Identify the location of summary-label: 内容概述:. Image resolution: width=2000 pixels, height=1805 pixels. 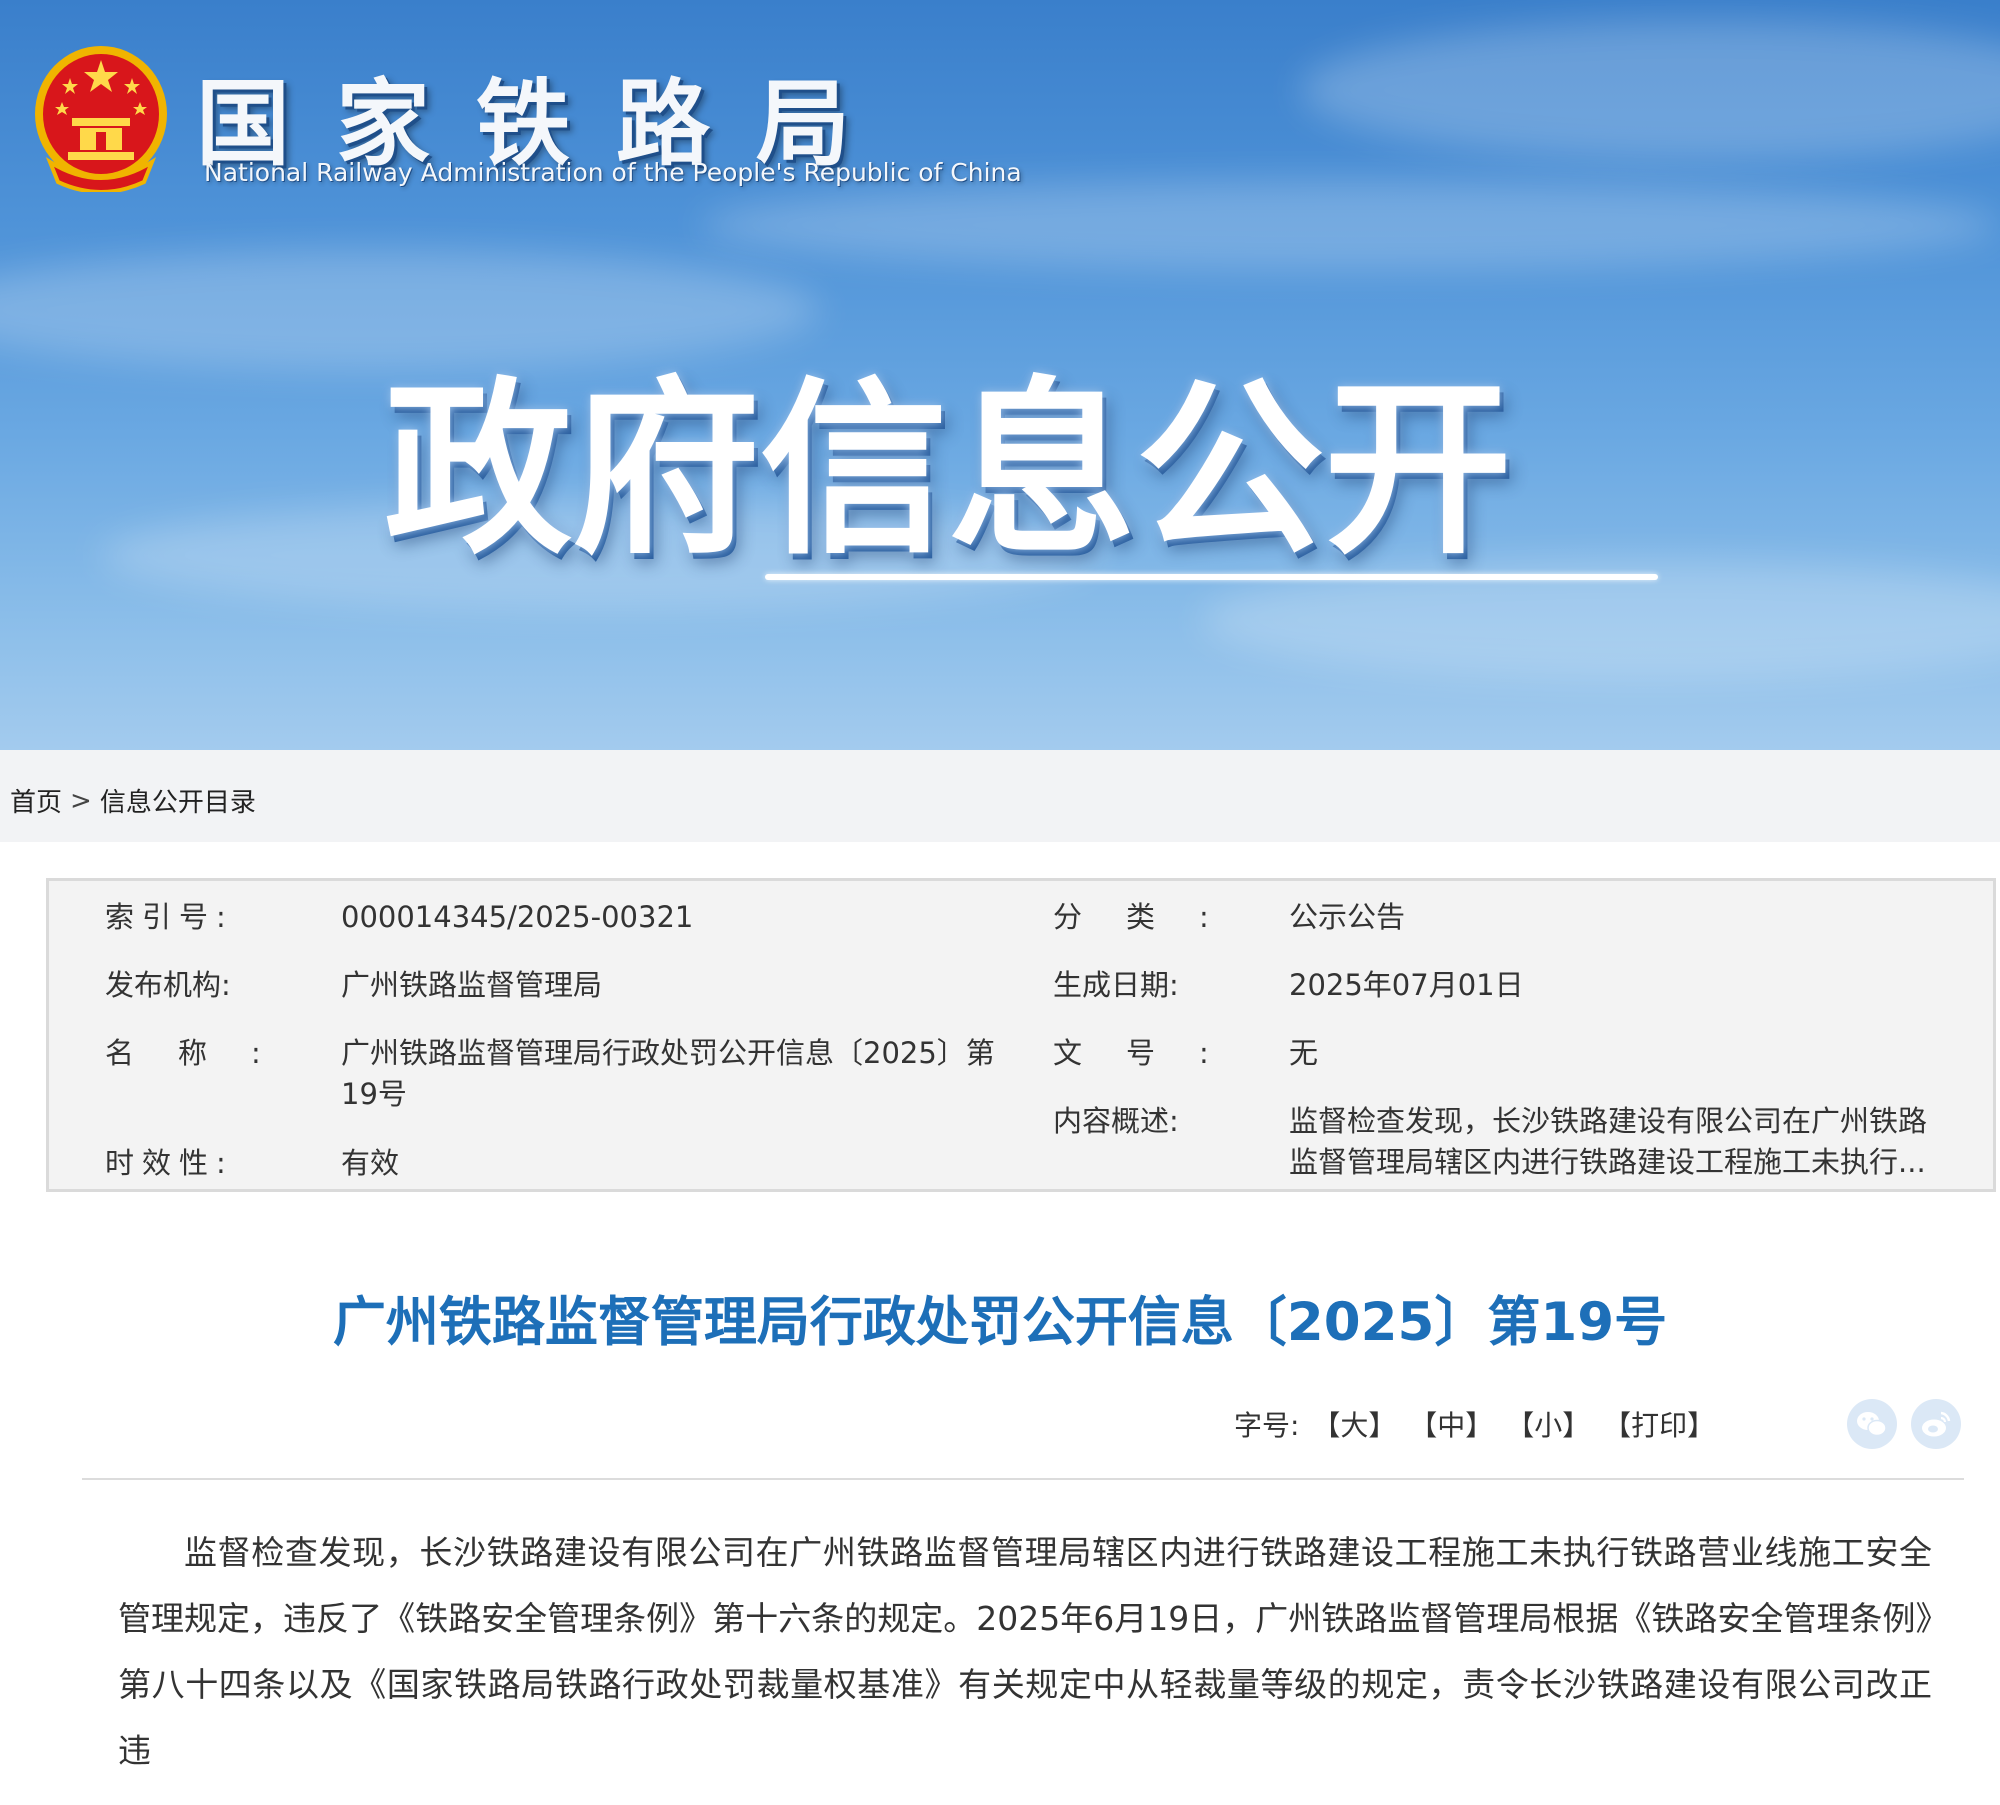
(1116, 1121).